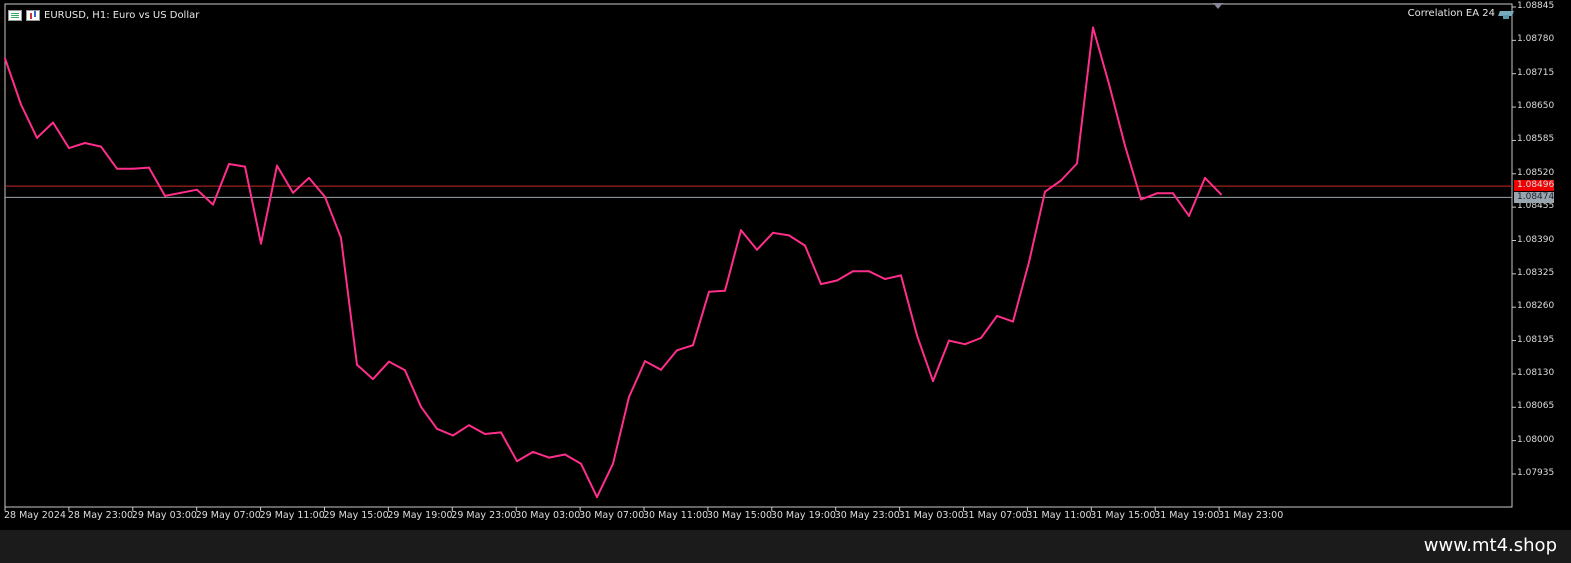 Image resolution: width=1571 pixels, height=563 pixels. Describe the element at coordinates (15, 15) in the screenshot. I see `window-list-icon` at that location.